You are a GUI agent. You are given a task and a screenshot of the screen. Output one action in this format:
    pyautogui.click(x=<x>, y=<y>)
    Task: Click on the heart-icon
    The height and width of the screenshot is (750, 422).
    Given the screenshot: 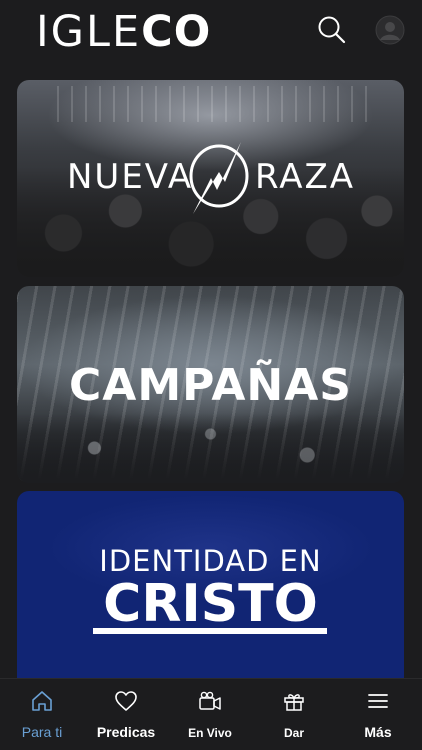 What is the action you would take?
    pyautogui.click(x=126, y=701)
    